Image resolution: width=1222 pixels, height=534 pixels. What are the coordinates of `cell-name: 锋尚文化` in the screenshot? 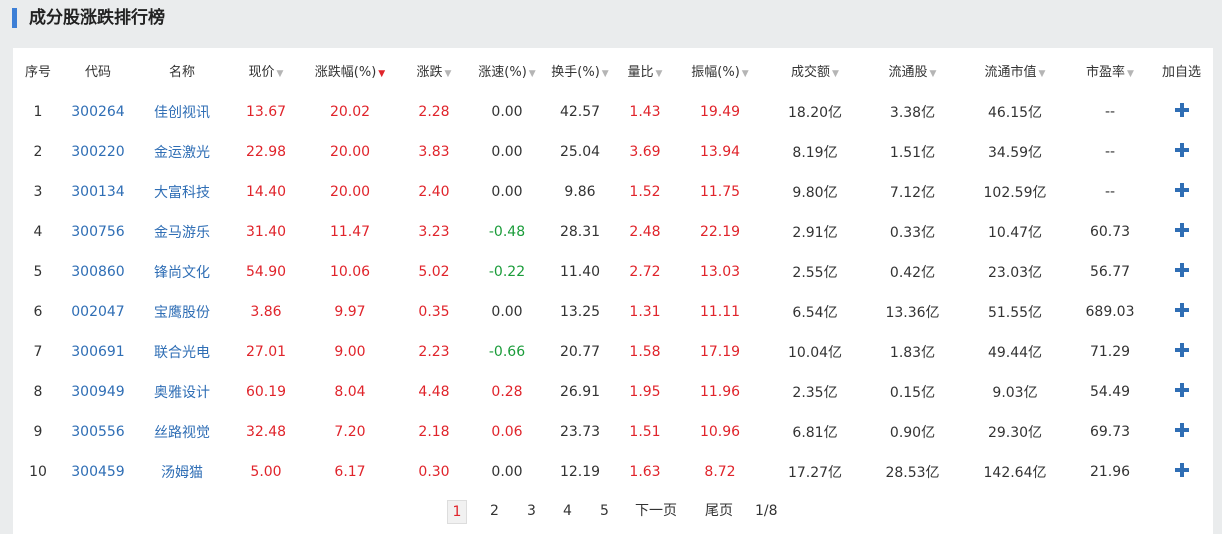 It's located at (182, 272).